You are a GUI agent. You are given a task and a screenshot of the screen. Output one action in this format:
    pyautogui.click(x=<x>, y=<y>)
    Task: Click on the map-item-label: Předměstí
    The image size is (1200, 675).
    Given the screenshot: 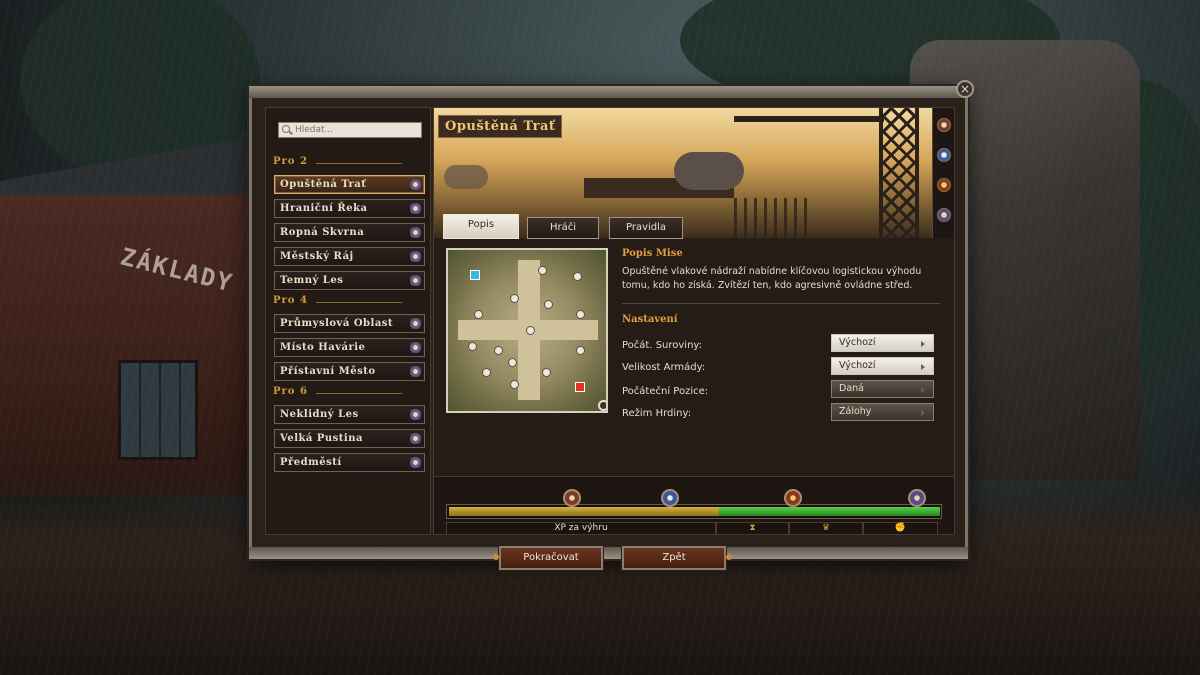 What is the action you would take?
    pyautogui.click(x=311, y=462)
    